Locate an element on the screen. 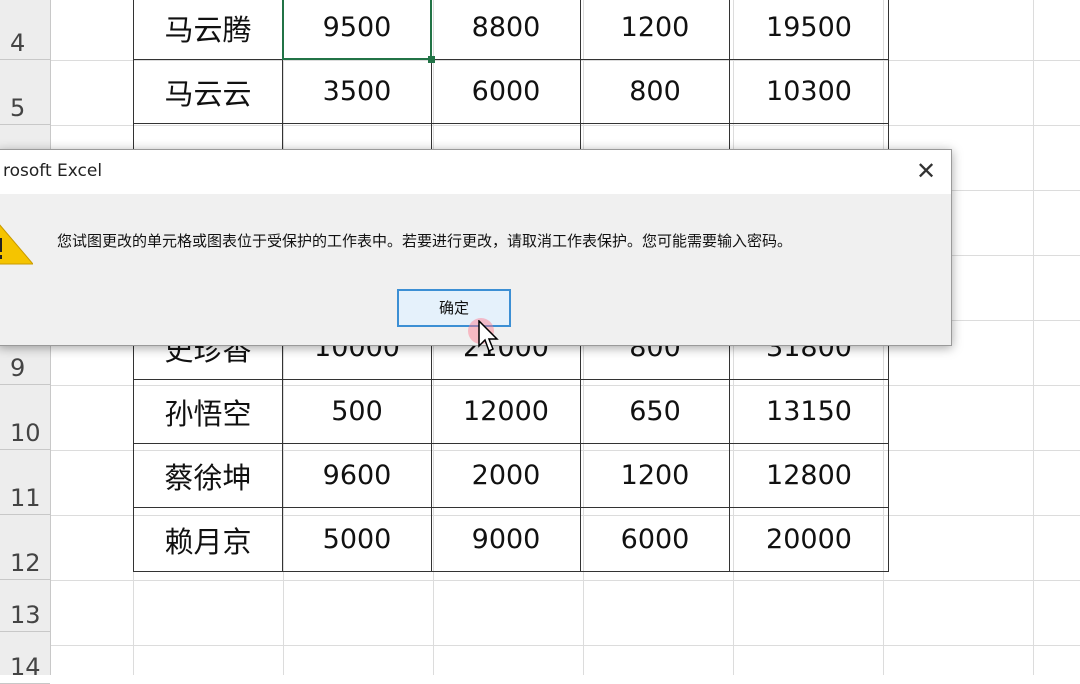  value-cell: 9600 is located at coordinates (357, 475).